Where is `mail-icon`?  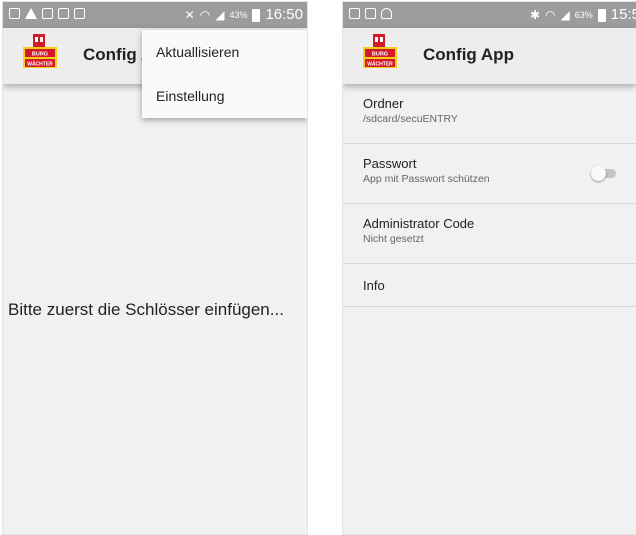 mail-icon is located at coordinates (63, 13).